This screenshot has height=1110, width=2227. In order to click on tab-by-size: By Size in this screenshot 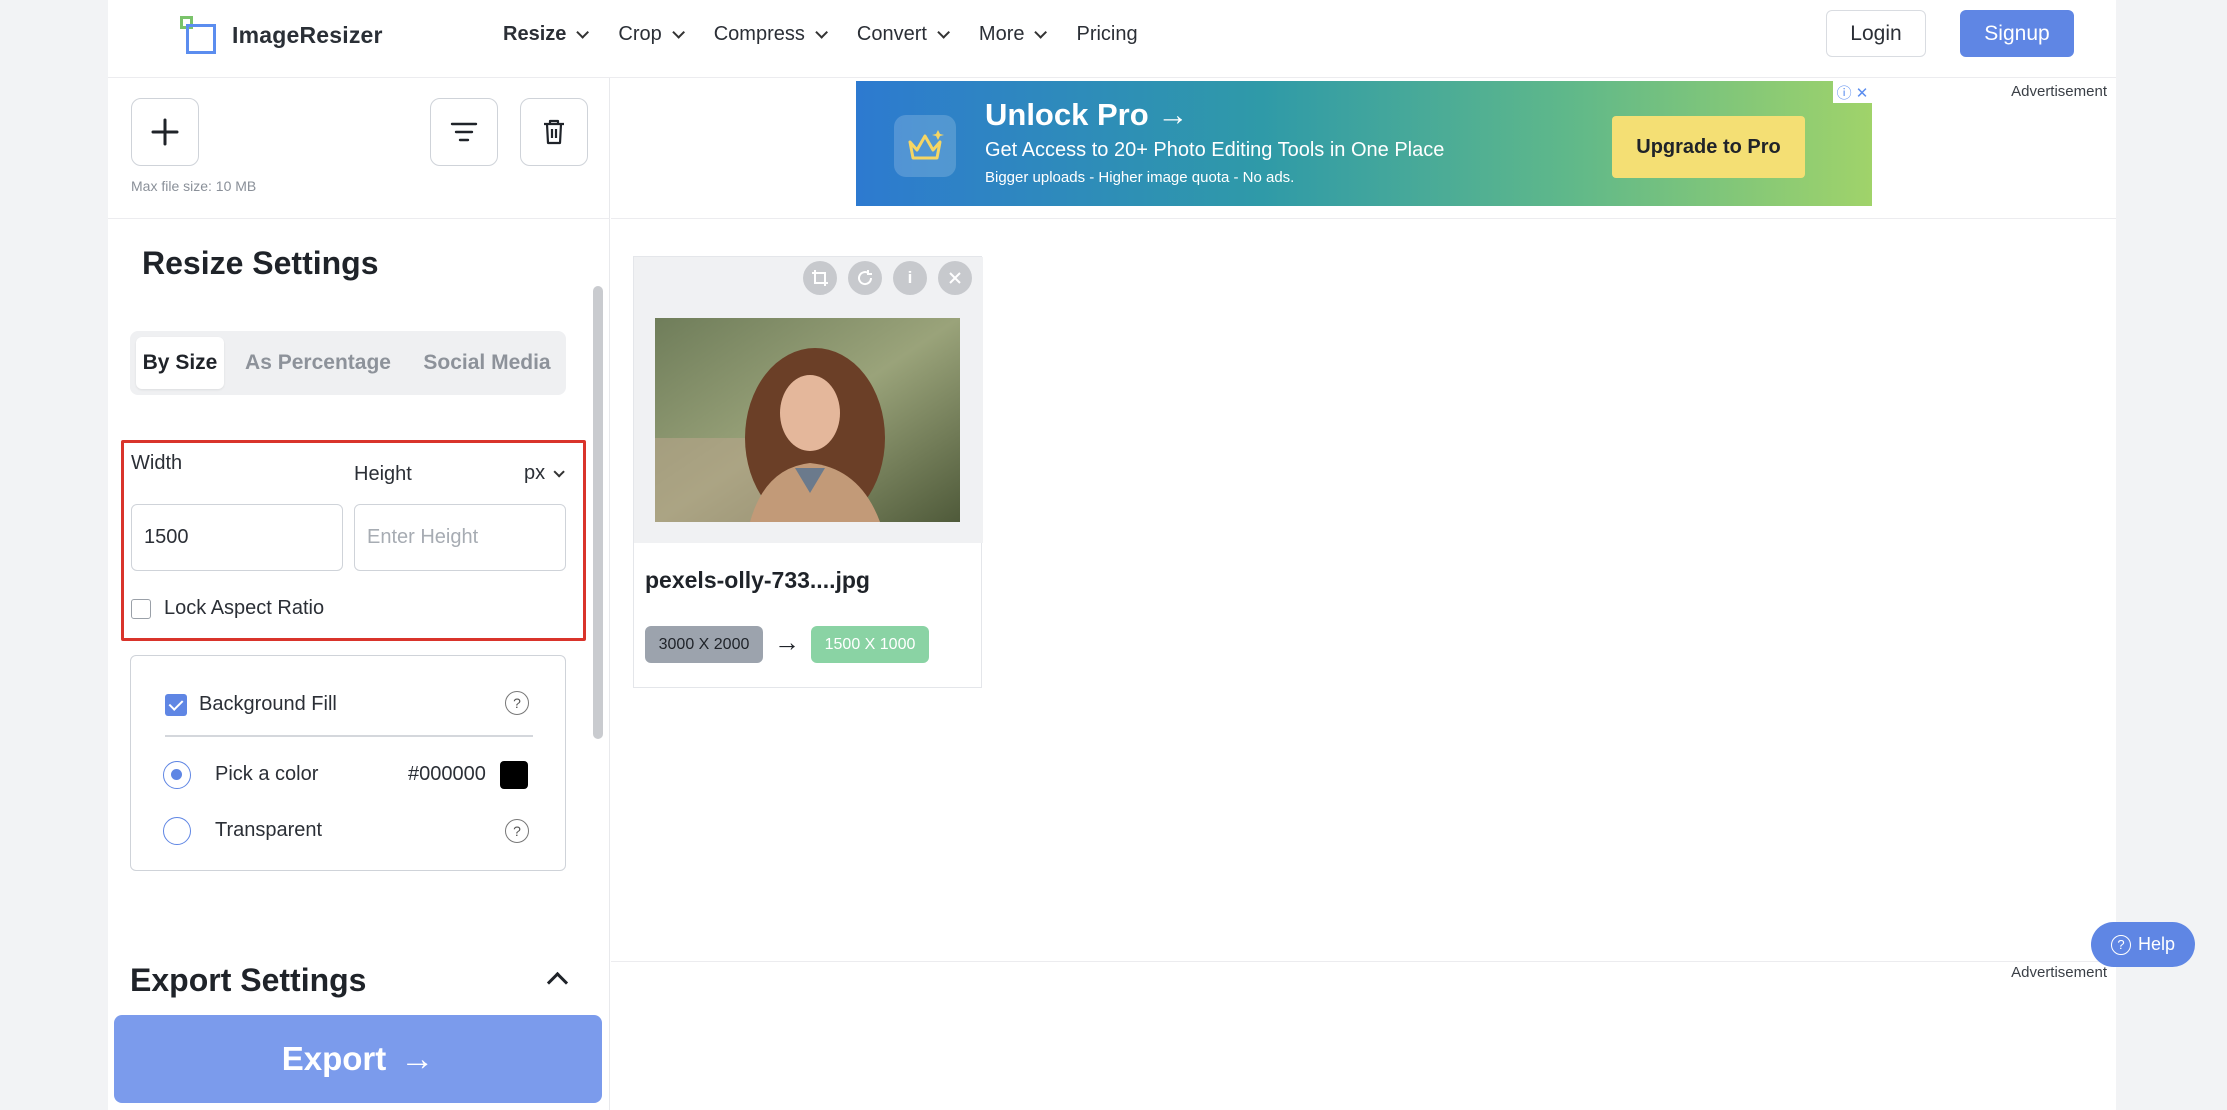, I will do `click(180, 363)`.